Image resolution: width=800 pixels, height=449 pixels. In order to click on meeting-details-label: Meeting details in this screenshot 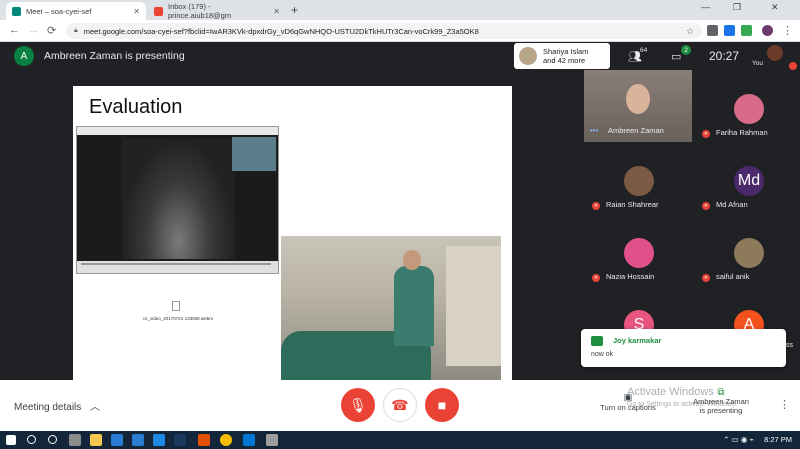, I will do `click(48, 407)`.